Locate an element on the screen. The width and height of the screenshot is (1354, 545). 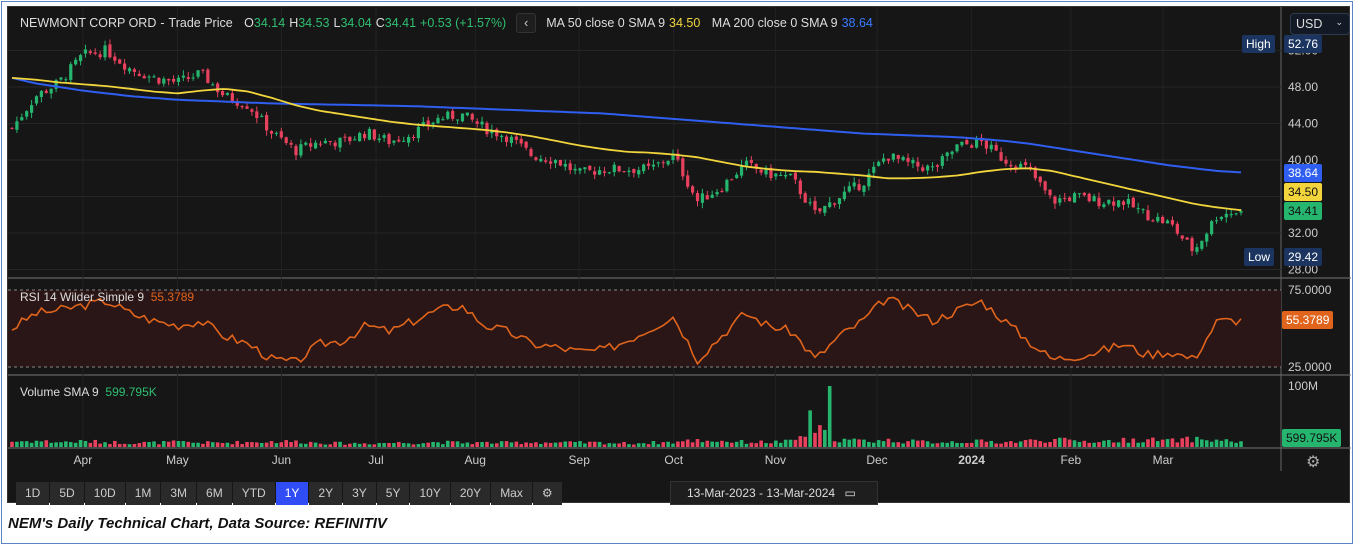
month-label: Sep is located at coordinates (580, 460).